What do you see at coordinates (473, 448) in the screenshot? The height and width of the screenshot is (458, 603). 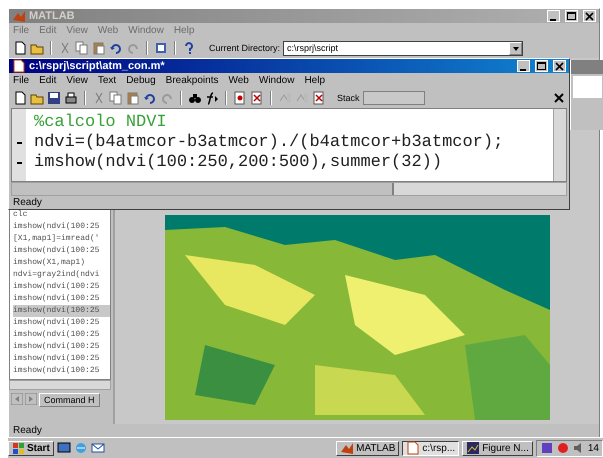 I see `figure-icon` at bounding box center [473, 448].